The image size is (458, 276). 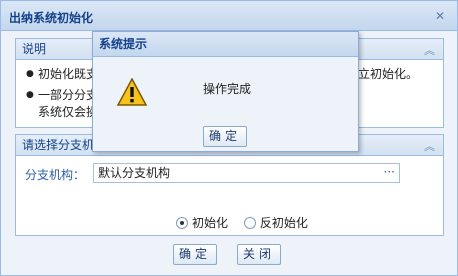 I want to click on select-panel-title: 请选择分支机, so click(x=58, y=145).